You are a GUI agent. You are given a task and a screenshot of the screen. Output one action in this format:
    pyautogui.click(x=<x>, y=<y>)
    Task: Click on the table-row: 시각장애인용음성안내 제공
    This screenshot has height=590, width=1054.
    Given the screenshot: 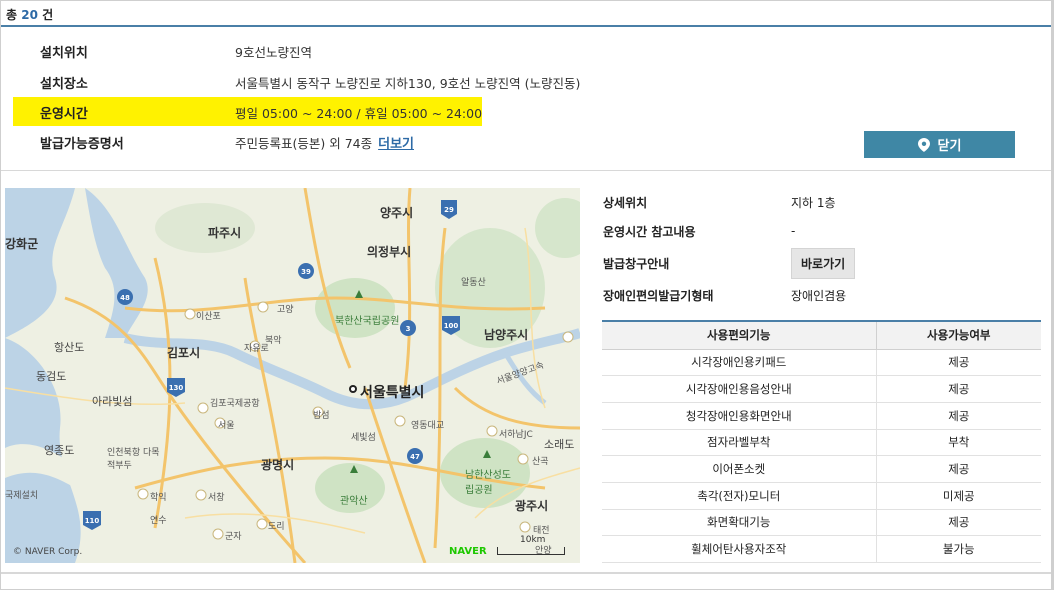 What is the action you would take?
    pyautogui.click(x=821, y=389)
    